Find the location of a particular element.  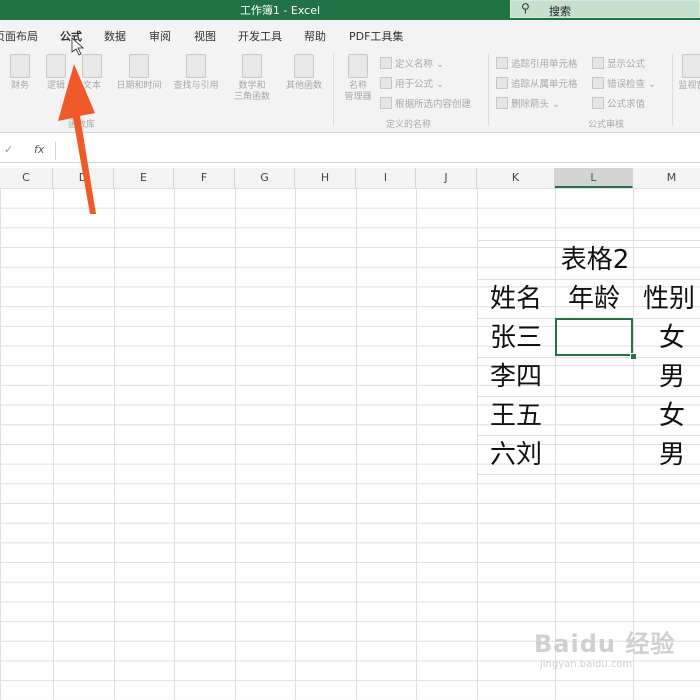

create-from-selection-button: 根据所选内容创建 is located at coordinates (425, 103).